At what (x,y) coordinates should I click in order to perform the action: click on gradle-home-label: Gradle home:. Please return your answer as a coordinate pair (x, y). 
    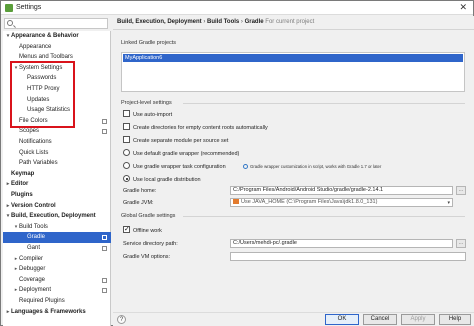
    Looking at the image, I should click on (140, 191).